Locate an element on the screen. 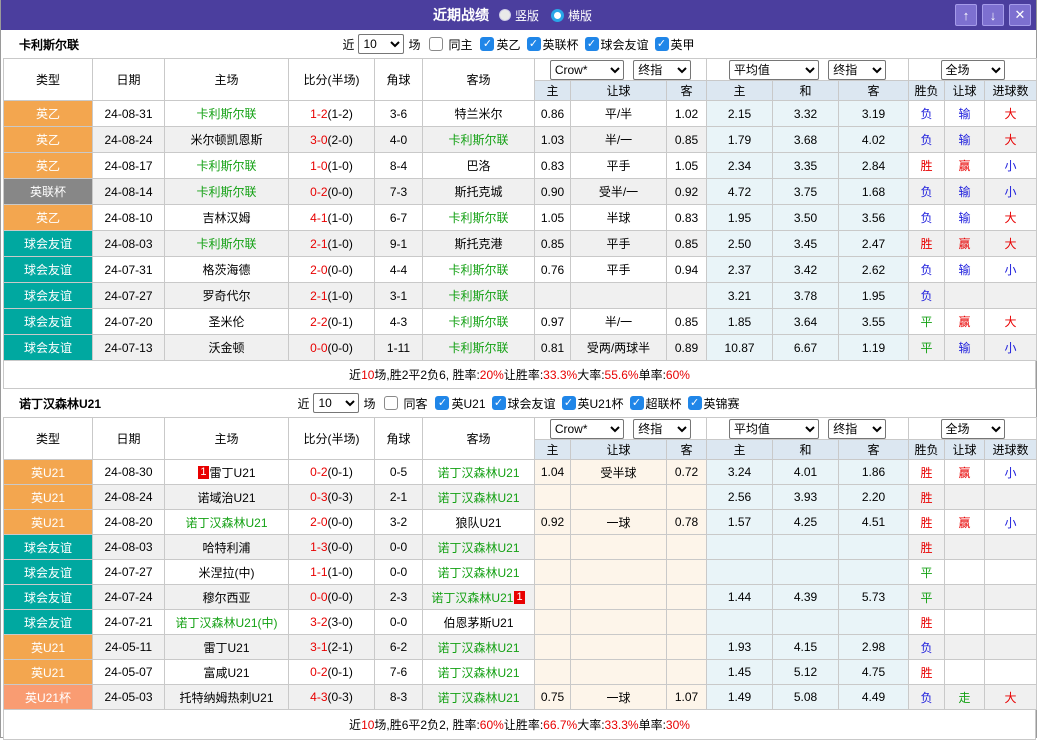  home-team-cell: 圣米伦 is located at coordinates (226, 321).